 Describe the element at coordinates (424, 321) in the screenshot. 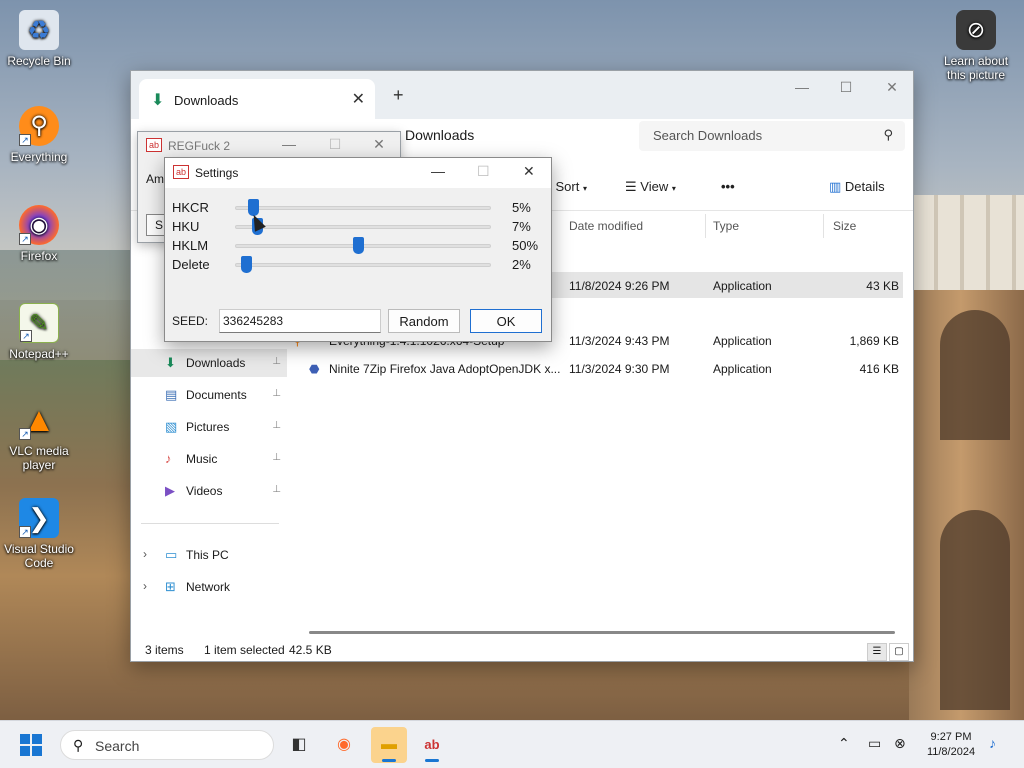

I see `random-button: Random` at that location.